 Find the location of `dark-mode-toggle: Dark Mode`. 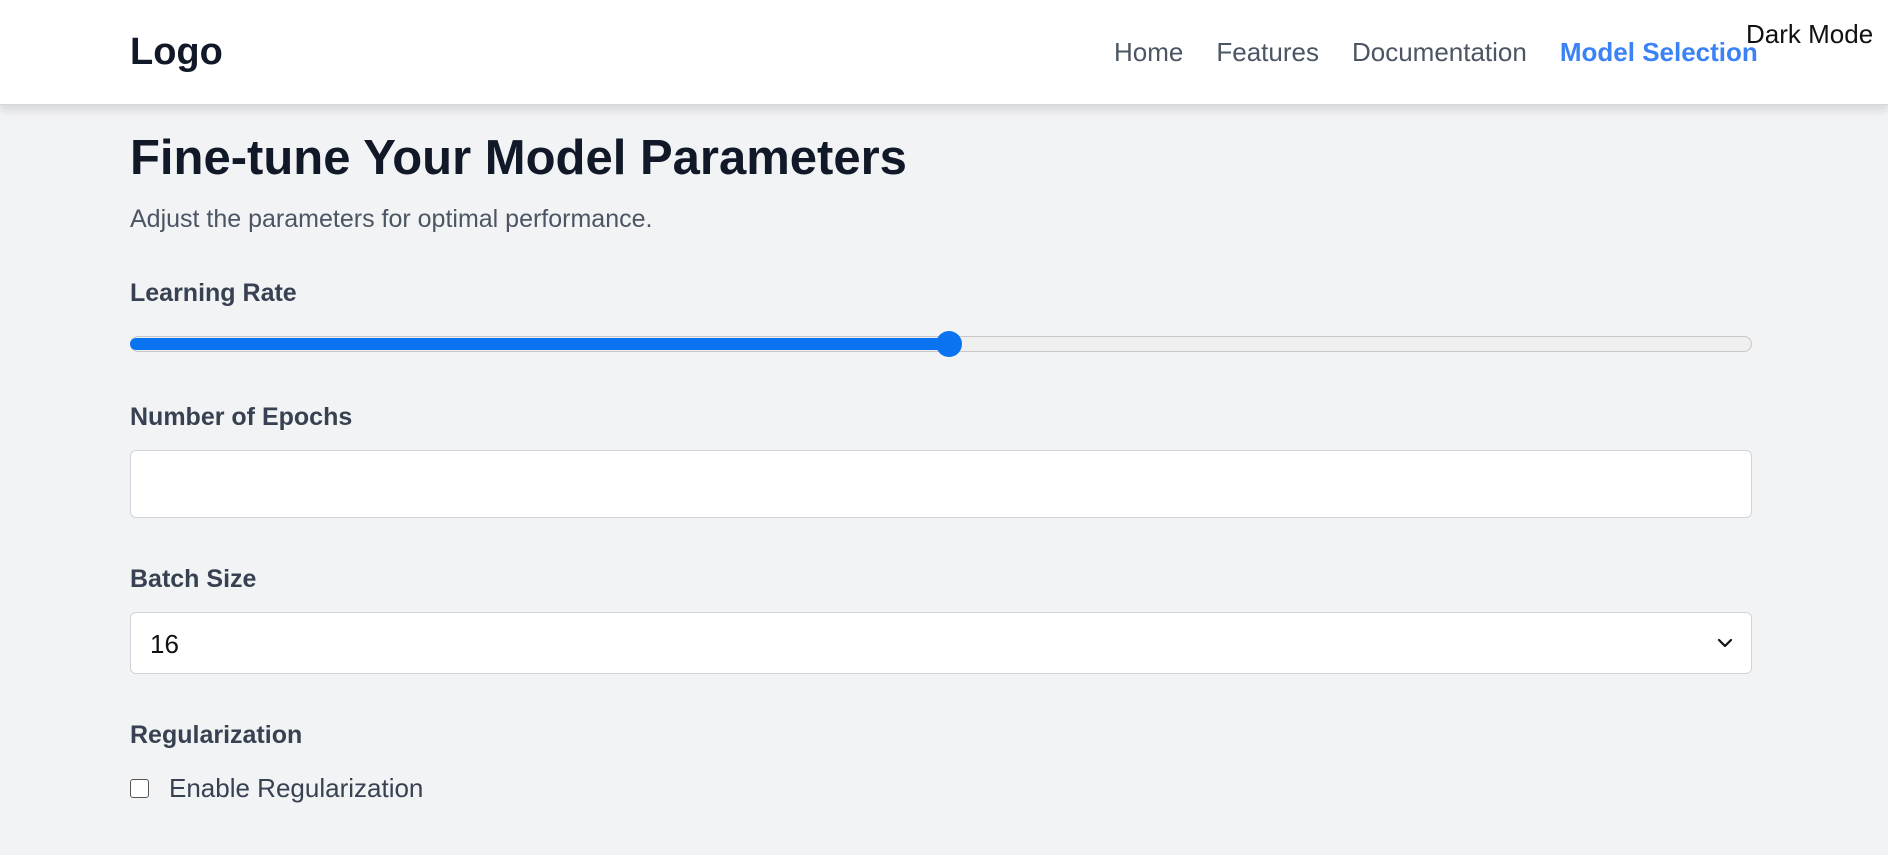

dark-mode-toggle: Dark Mode is located at coordinates (1809, 34).